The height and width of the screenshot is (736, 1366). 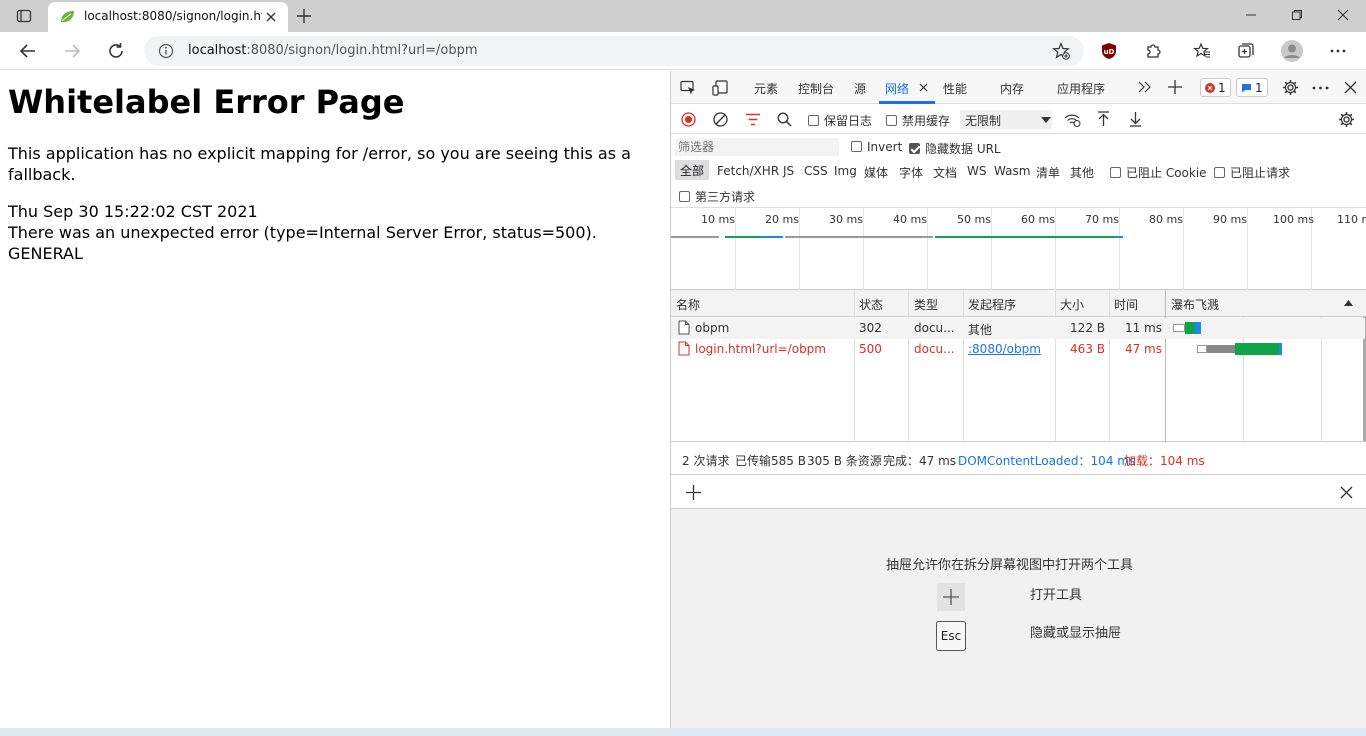 What do you see at coordinates (951, 597) in the screenshot?
I see `open-tool-icon` at bounding box center [951, 597].